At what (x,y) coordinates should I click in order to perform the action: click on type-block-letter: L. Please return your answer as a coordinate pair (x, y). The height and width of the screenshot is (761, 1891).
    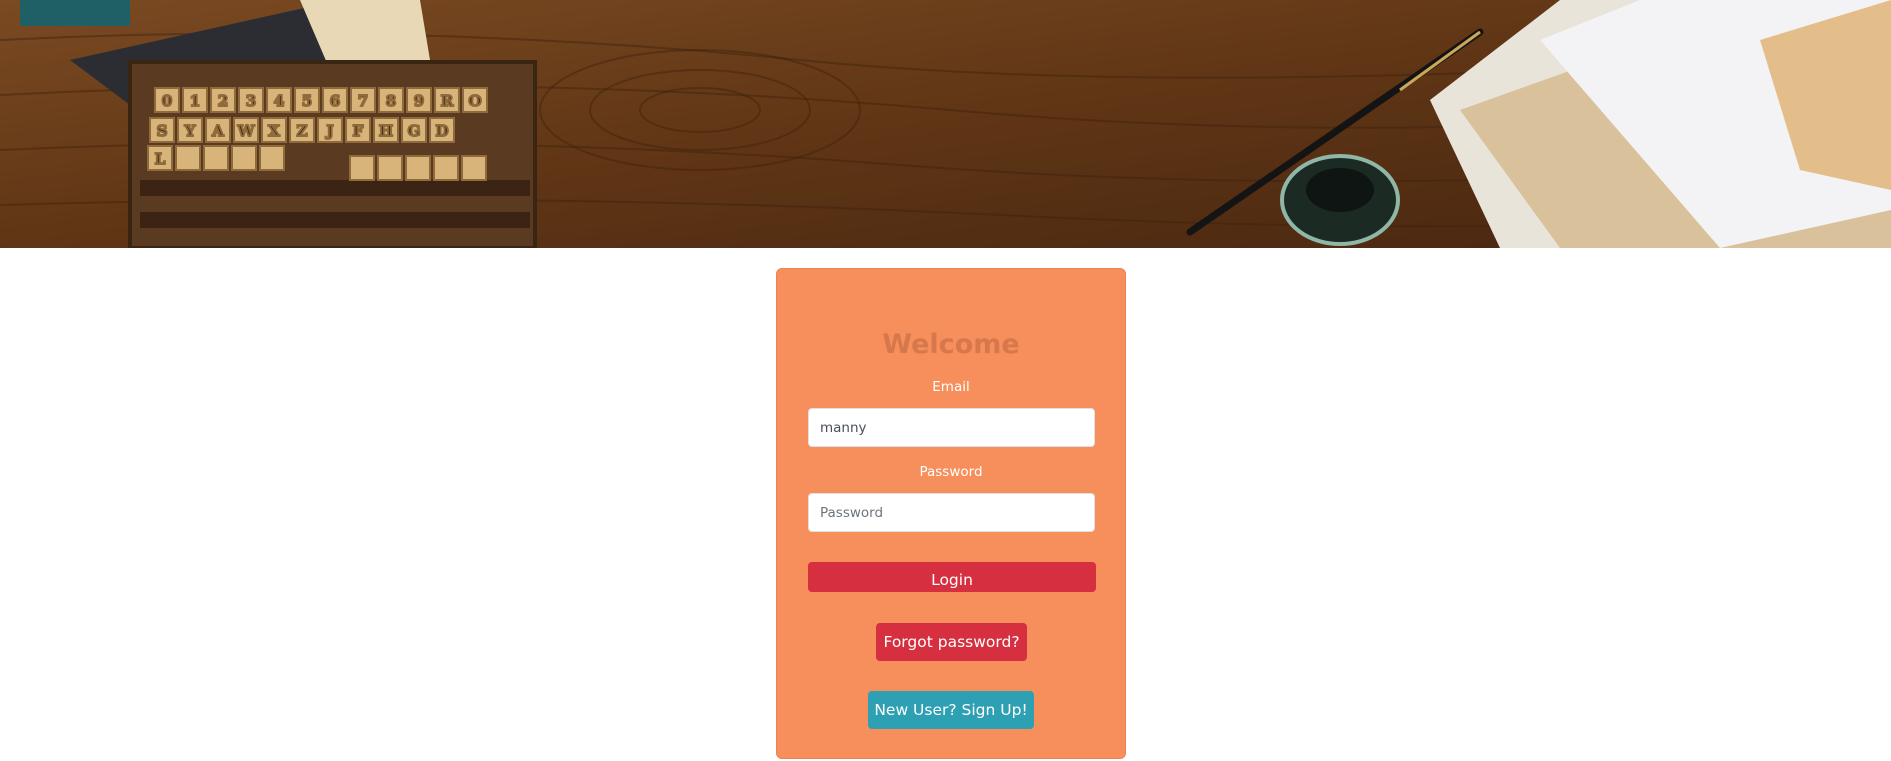
    Looking at the image, I should click on (160, 159).